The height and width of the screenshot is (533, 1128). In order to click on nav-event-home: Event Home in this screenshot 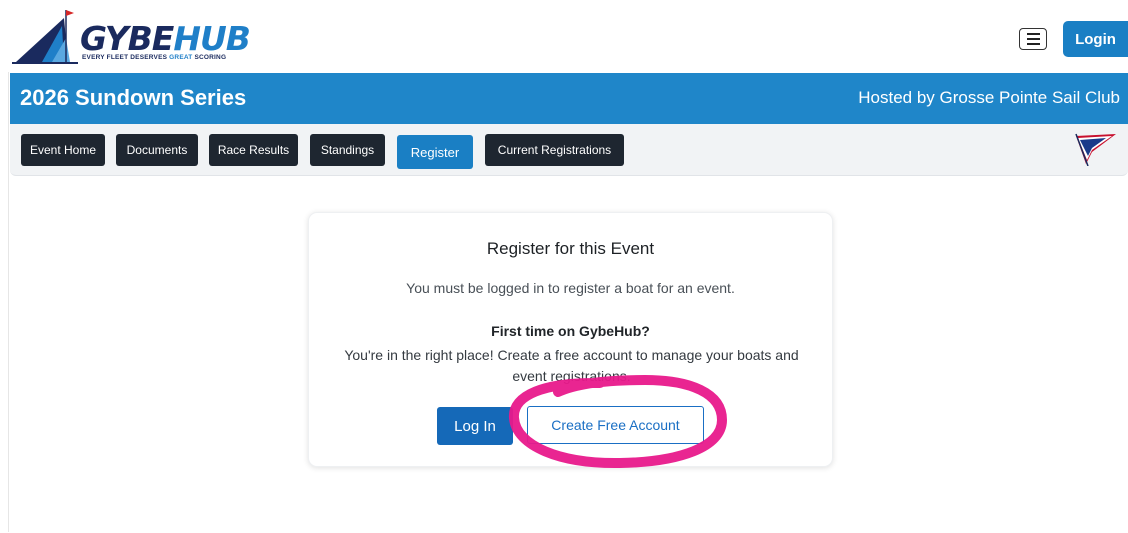, I will do `click(63, 150)`.